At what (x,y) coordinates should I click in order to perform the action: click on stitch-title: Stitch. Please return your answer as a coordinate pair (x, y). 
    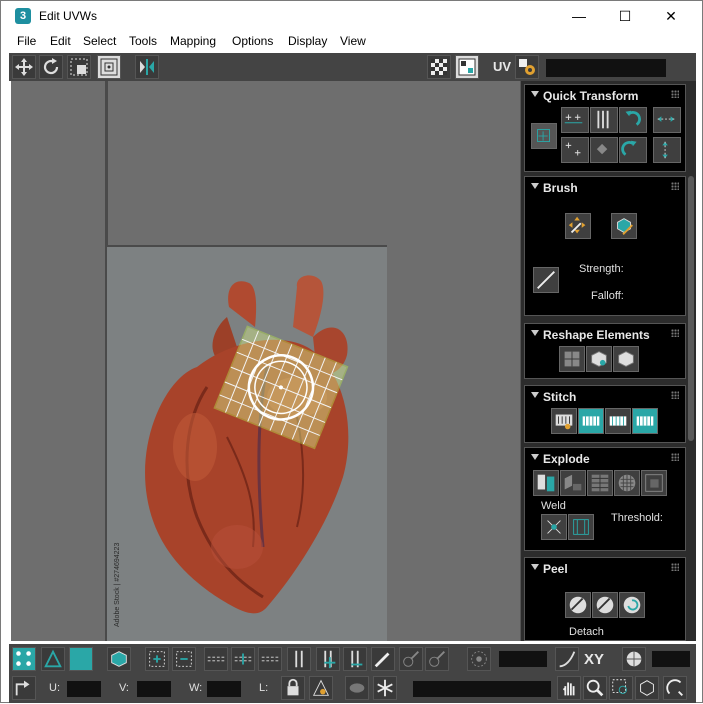
    Looking at the image, I should click on (559, 397).